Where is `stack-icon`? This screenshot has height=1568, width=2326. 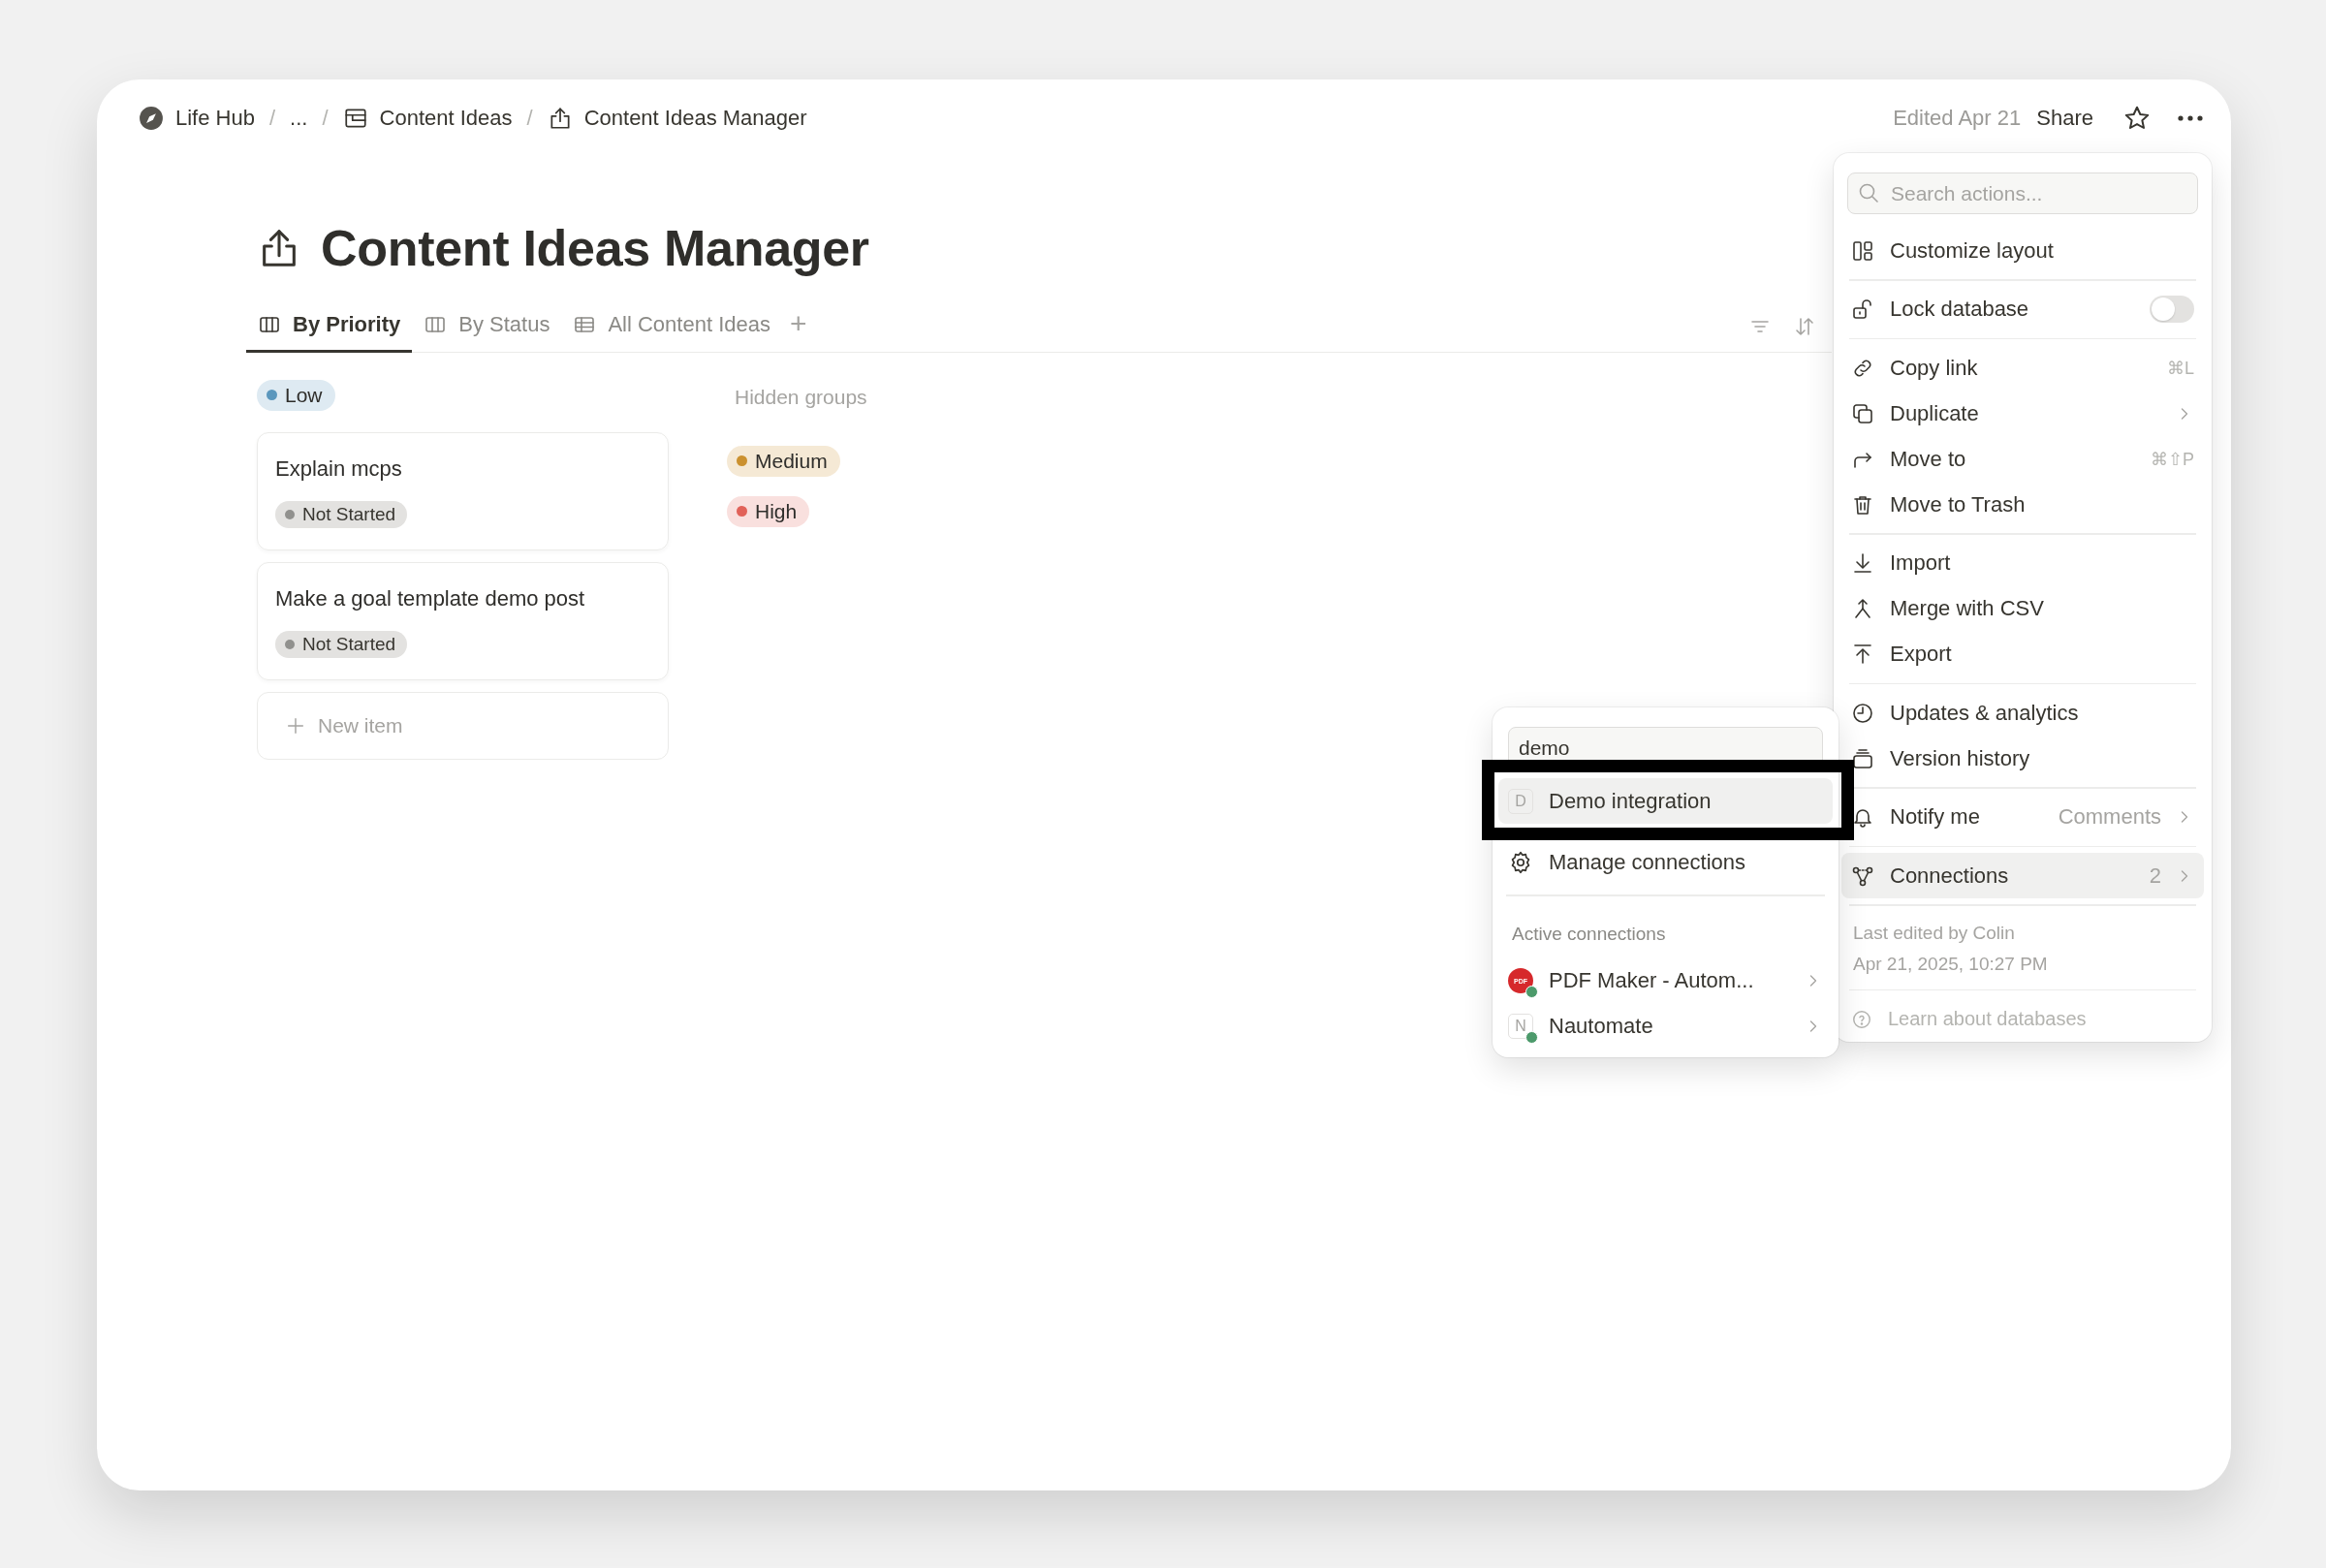
stack-icon is located at coordinates (1862, 758).